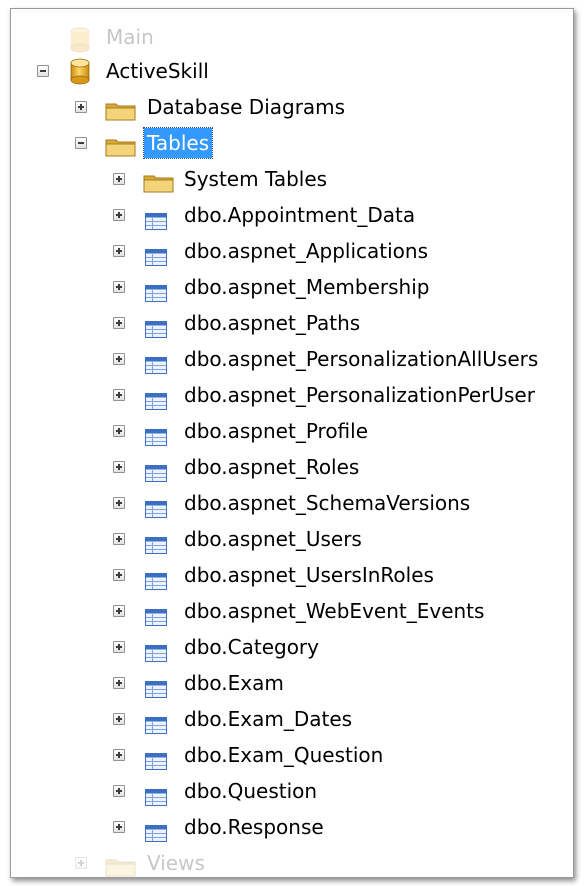 The image size is (584, 886). What do you see at coordinates (309, 575) in the screenshot?
I see `tree-node-label: dbo.aspnet_UsersInRoles` at bounding box center [309, 575].